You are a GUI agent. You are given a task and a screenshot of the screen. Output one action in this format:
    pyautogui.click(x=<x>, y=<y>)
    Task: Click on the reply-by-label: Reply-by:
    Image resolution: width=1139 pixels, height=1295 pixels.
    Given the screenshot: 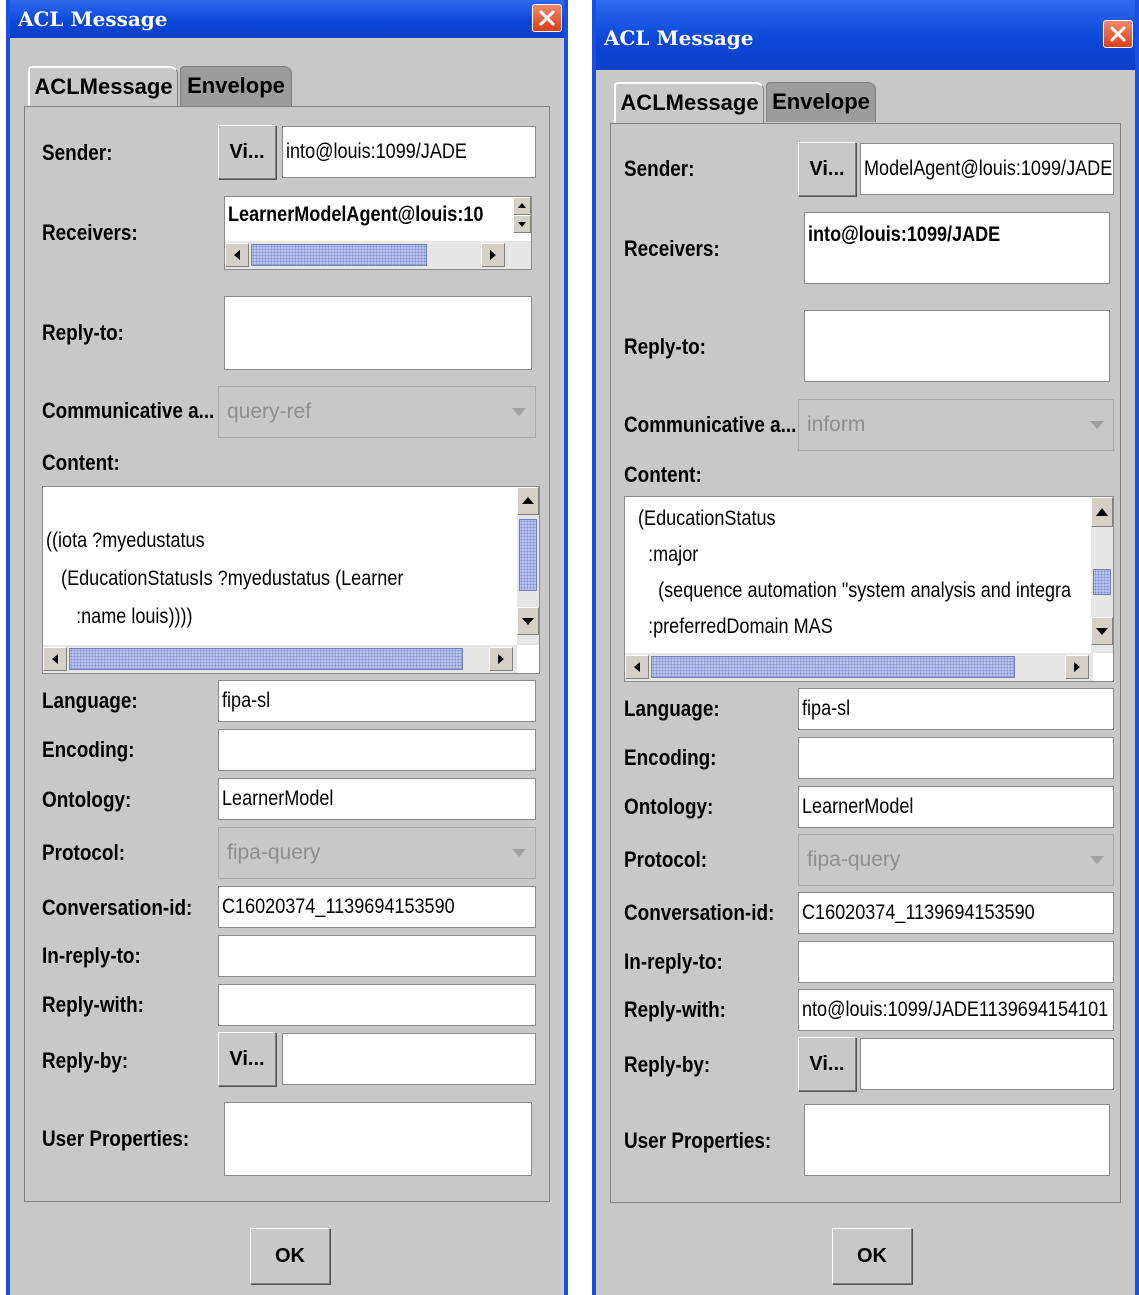 What is the action you would take?
    pyautogui.click(x=85, y=1060)
    